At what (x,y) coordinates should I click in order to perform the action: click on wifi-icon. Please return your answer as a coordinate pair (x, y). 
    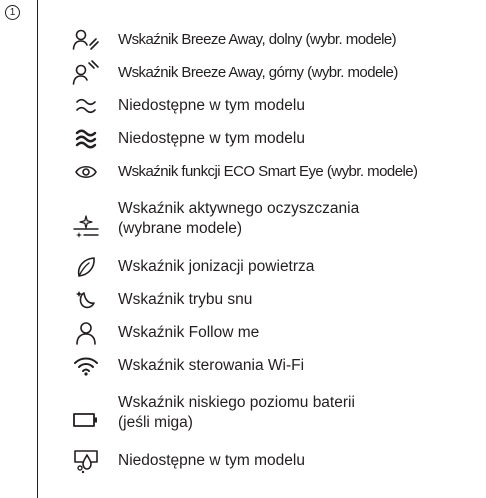
    Looking at the image, I should click on (86, 366).